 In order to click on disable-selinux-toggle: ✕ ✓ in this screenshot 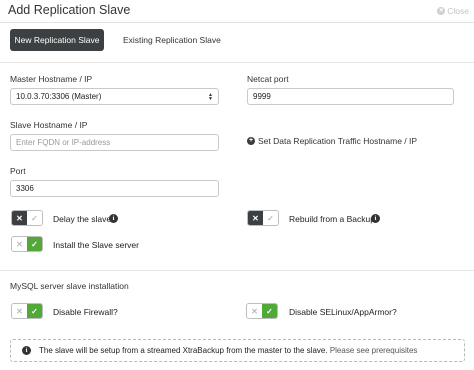, I will do `click(262, 311)`.